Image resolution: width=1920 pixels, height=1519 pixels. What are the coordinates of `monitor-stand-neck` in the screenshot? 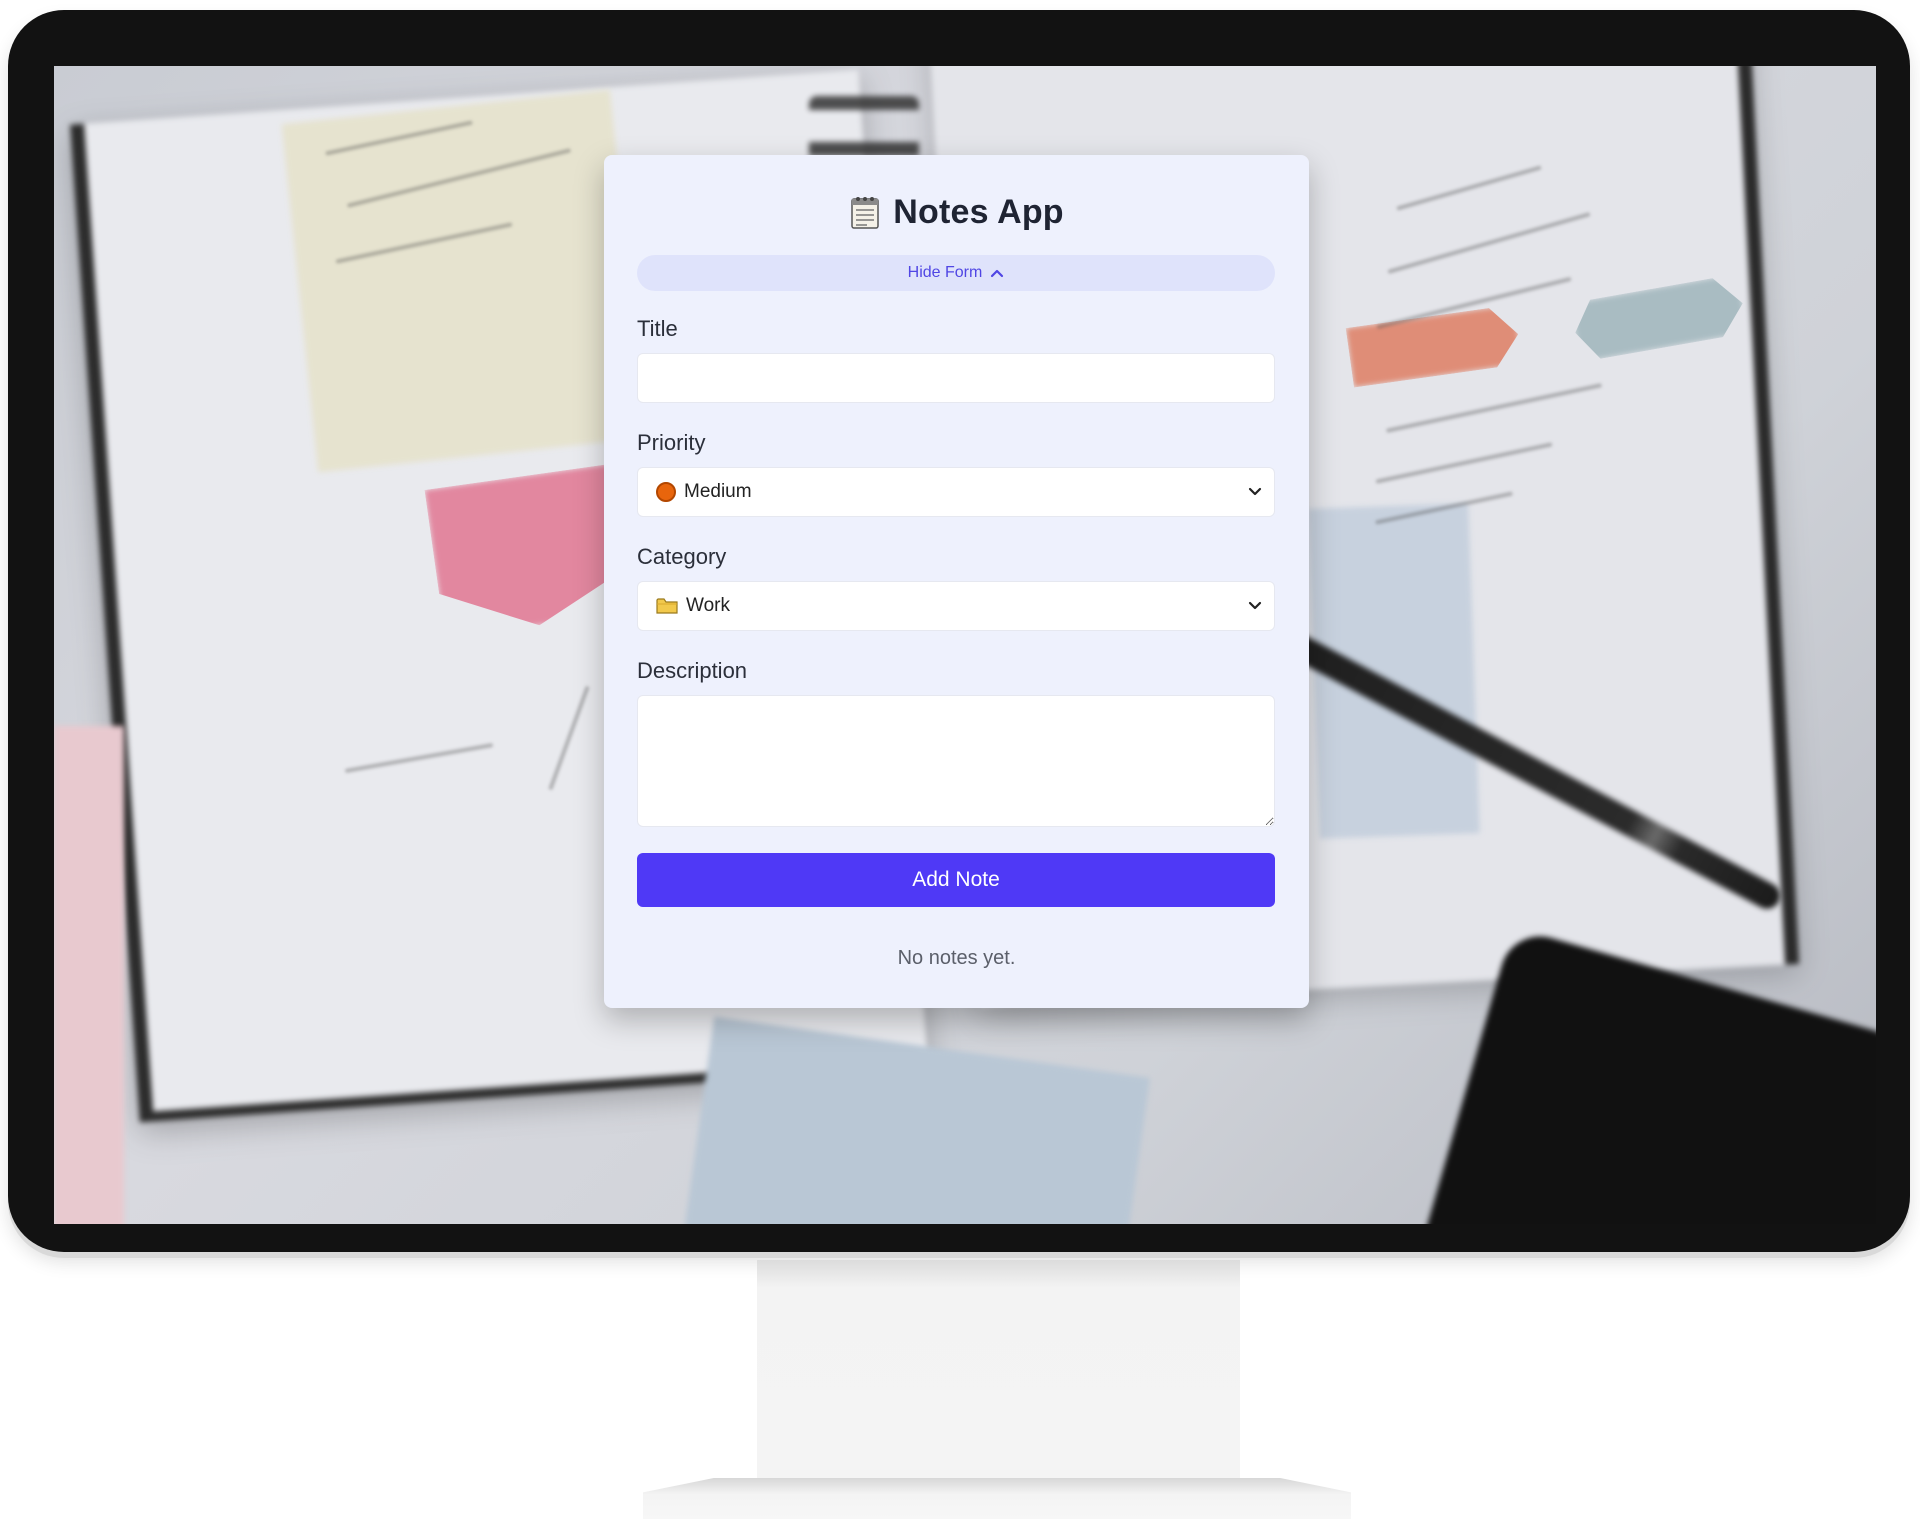 It's located at (998, 1375).